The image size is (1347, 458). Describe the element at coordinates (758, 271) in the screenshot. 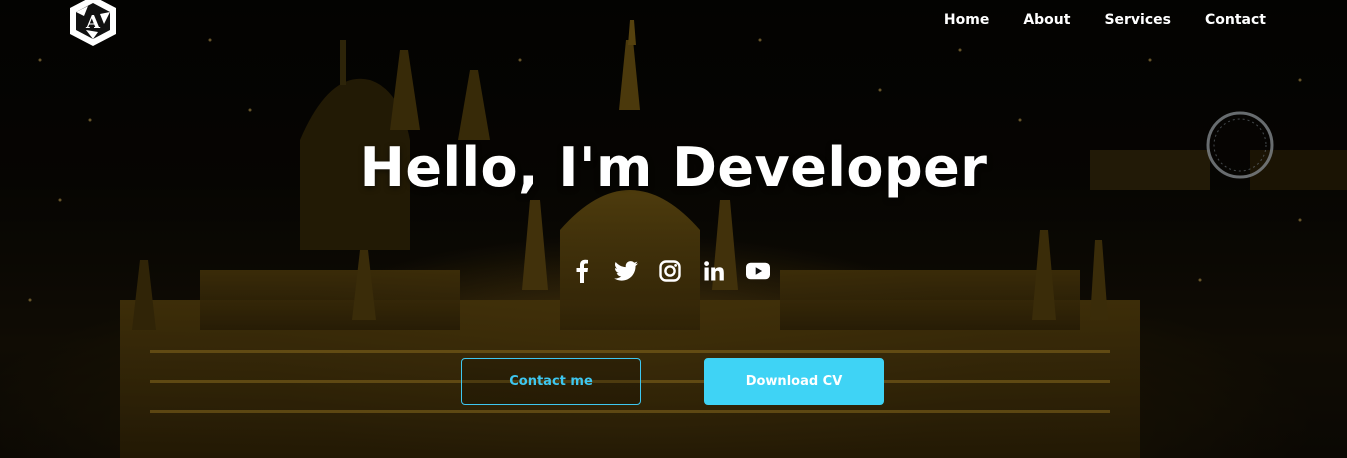

I see `youtube-icon` at that location.